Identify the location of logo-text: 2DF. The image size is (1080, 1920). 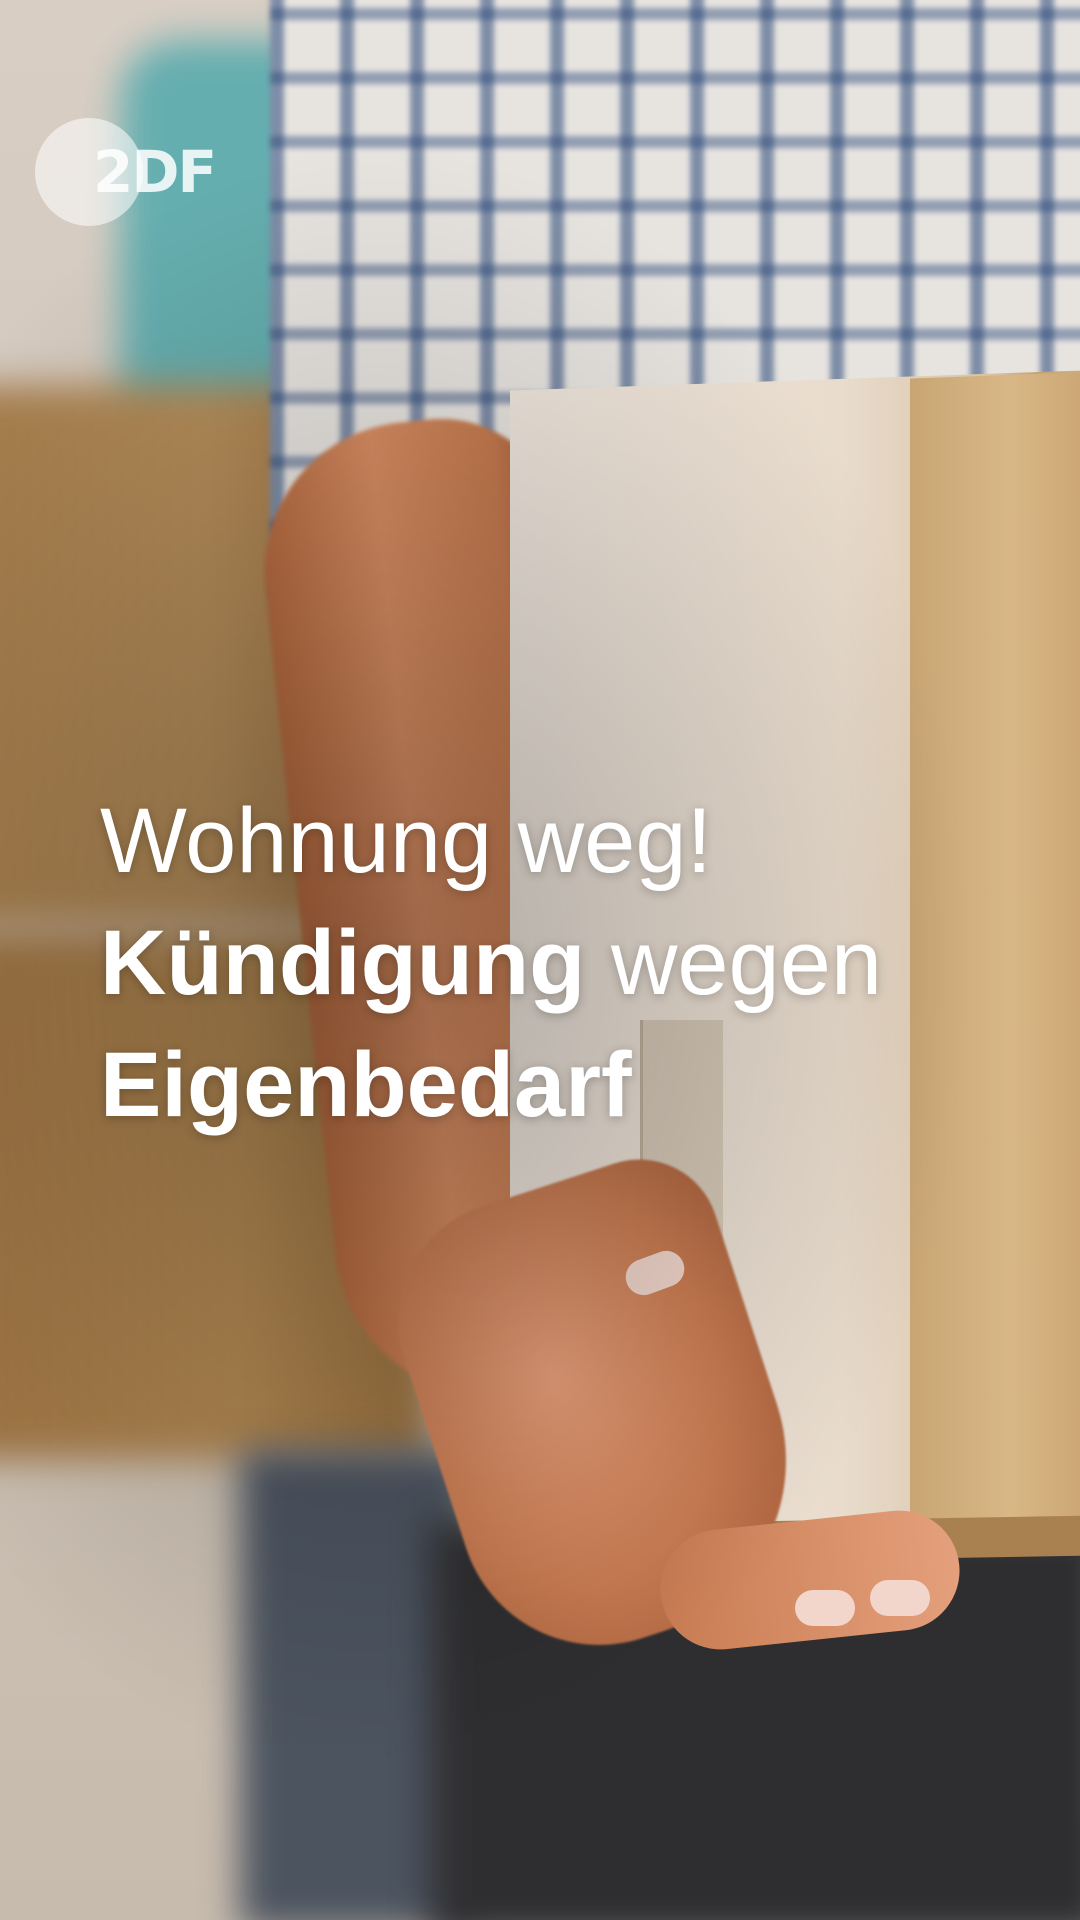
(155, 172).